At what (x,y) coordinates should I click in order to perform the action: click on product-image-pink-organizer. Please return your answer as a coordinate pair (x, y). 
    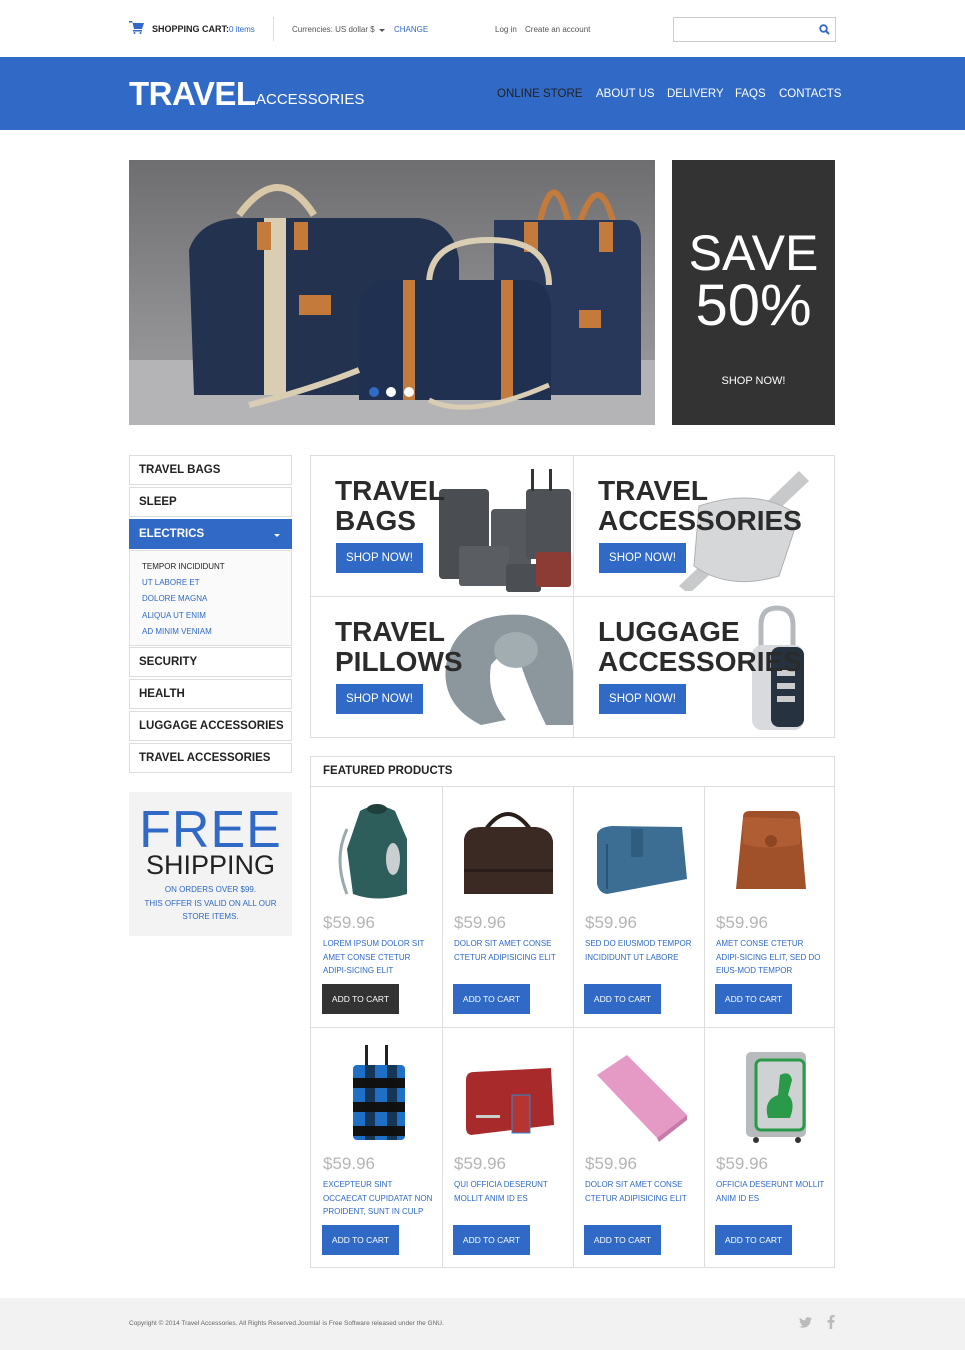
    Looking at the image, I should click on (639, 1092).